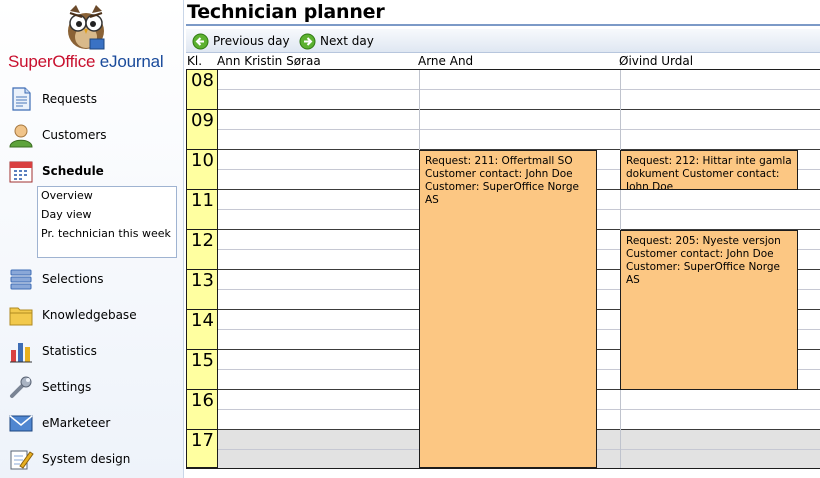  I want to click on hour-label-cell: 16, so click(202, 410).